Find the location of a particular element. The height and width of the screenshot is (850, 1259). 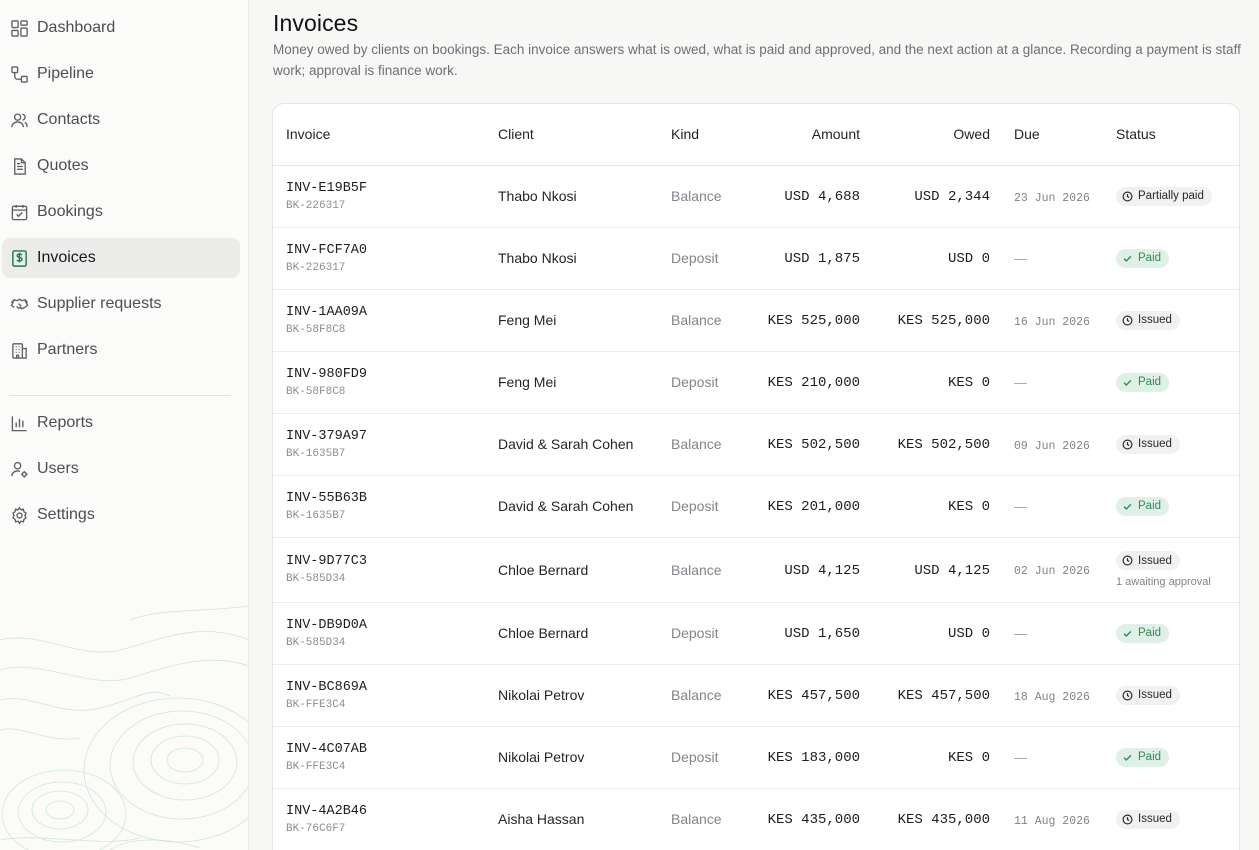

invoice-kind: Balance is located at coordinates (696, 569).